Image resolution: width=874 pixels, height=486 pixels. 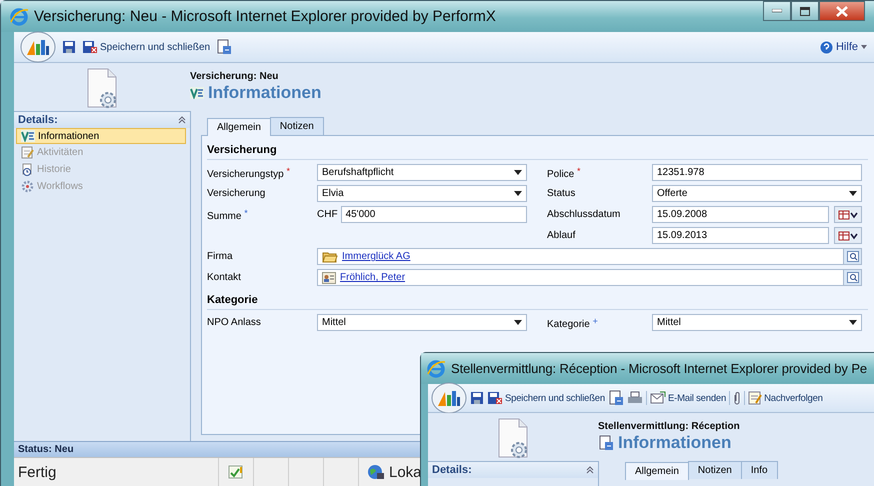 I want to click on record-type: Versicherung: Neu, so click(x=235, y=76).